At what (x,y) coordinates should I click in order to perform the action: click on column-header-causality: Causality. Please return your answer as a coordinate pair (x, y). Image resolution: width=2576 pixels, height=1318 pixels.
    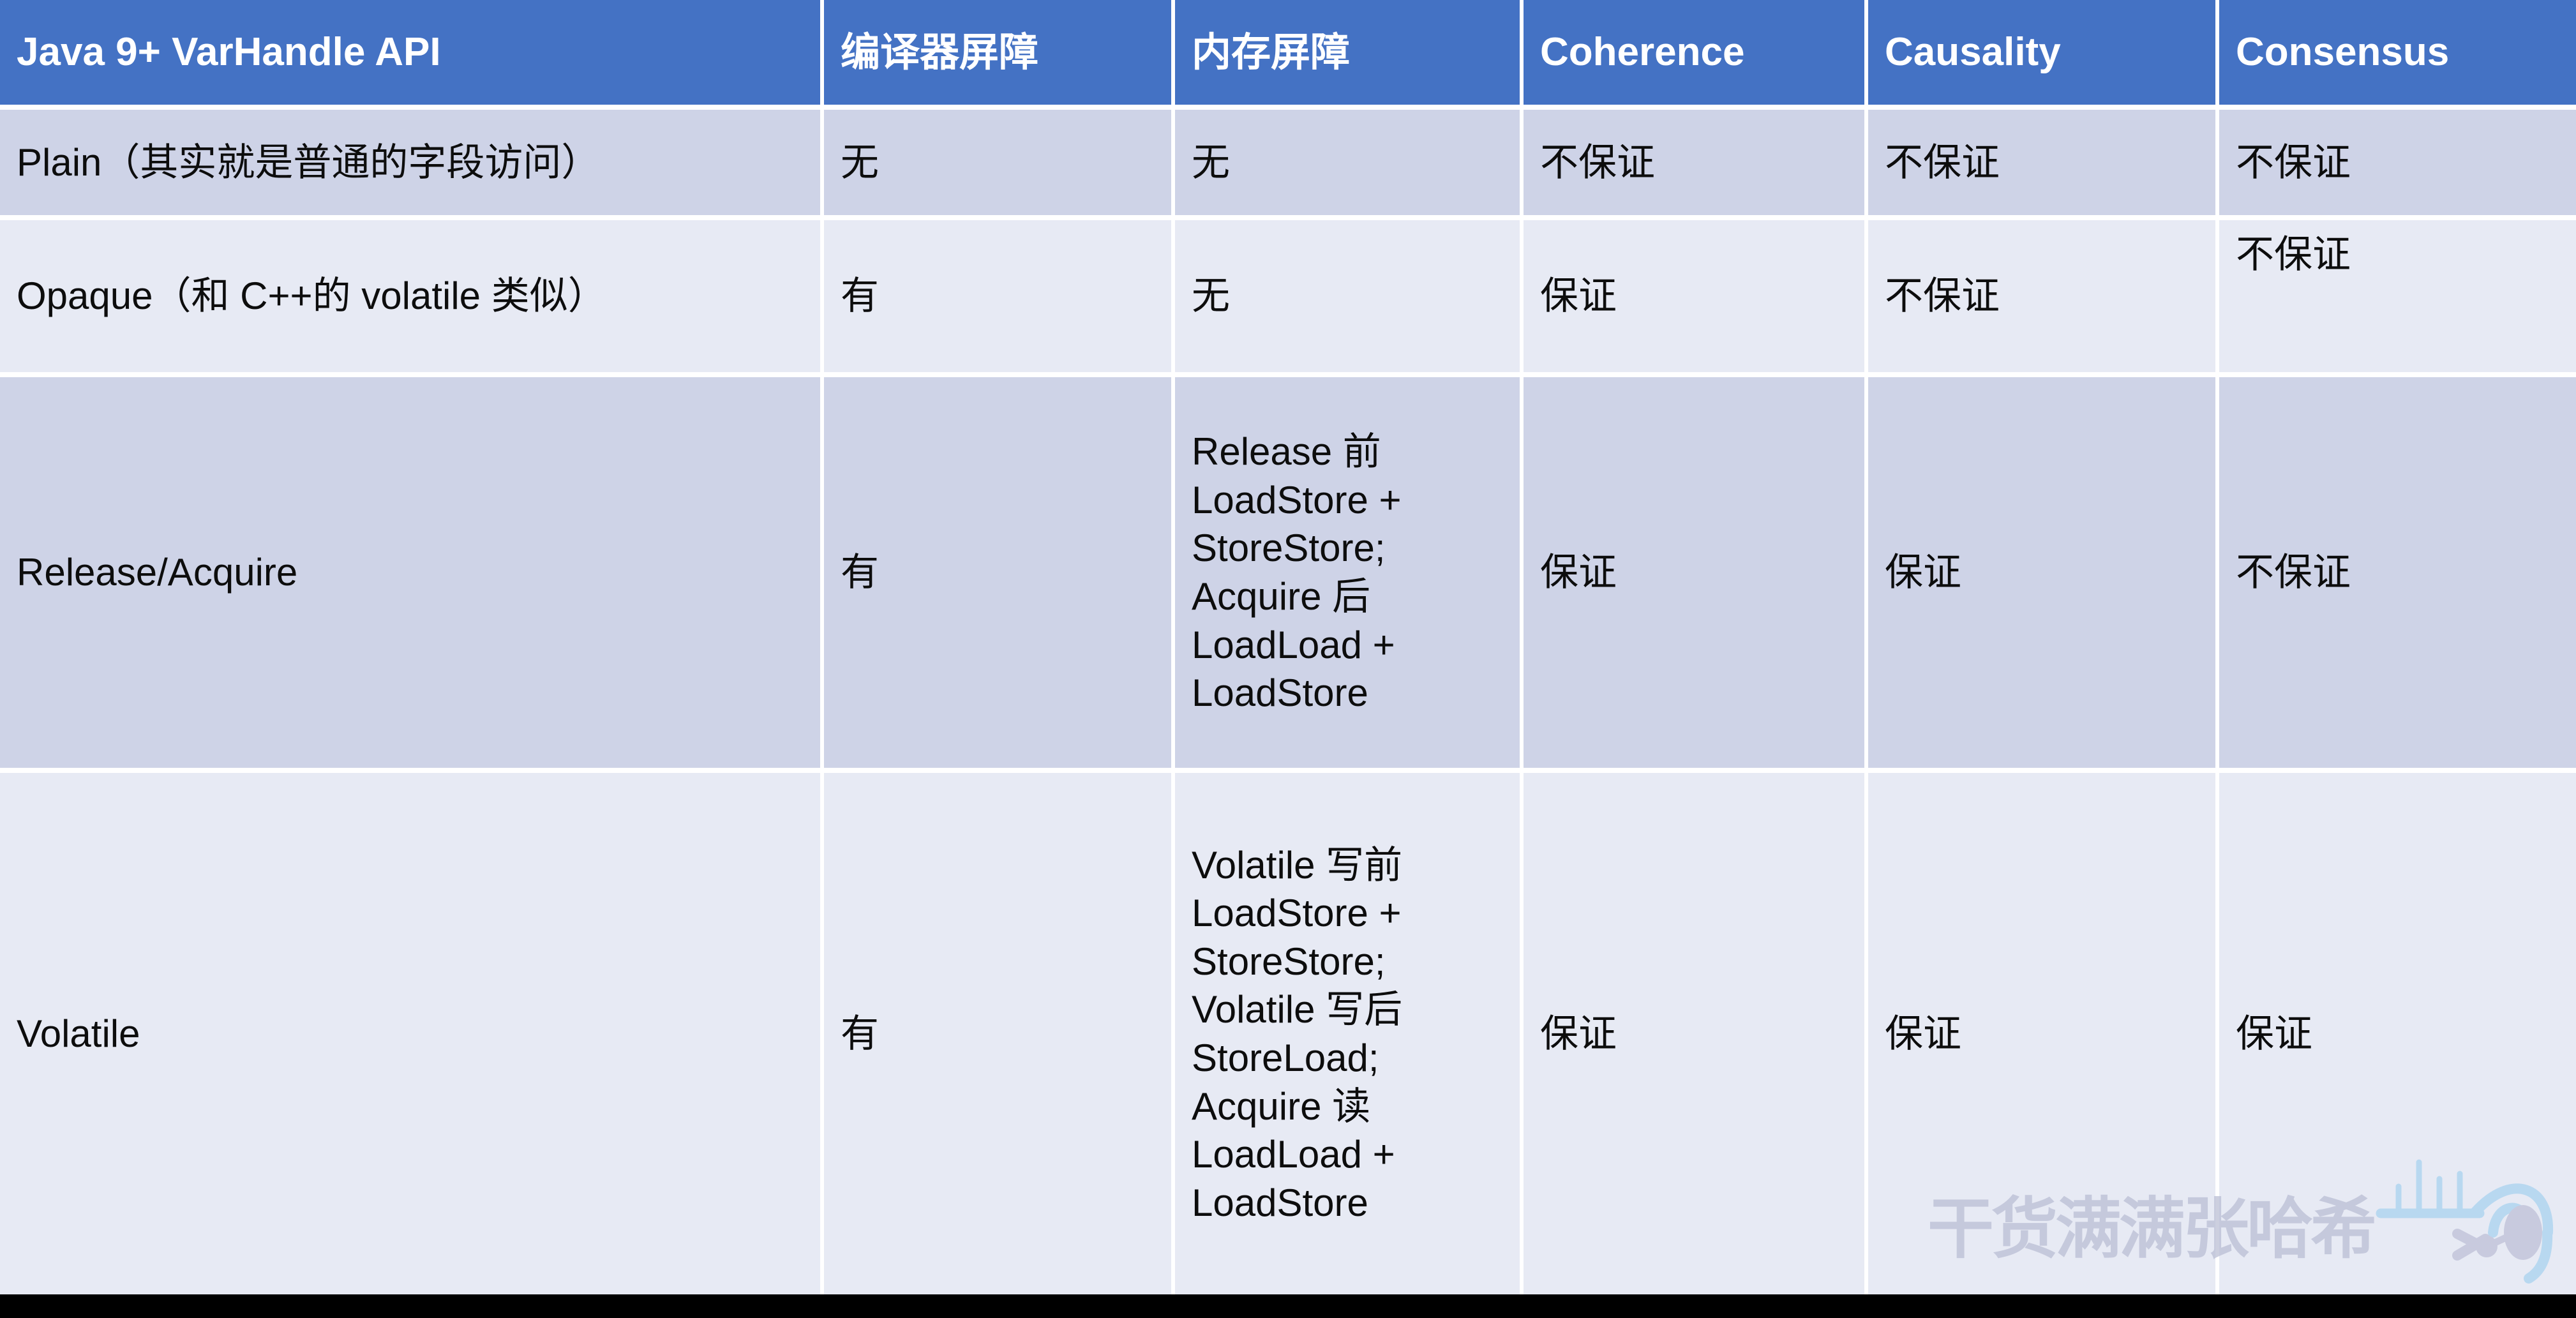
    Looking at the image, I should click on (2043, 55).